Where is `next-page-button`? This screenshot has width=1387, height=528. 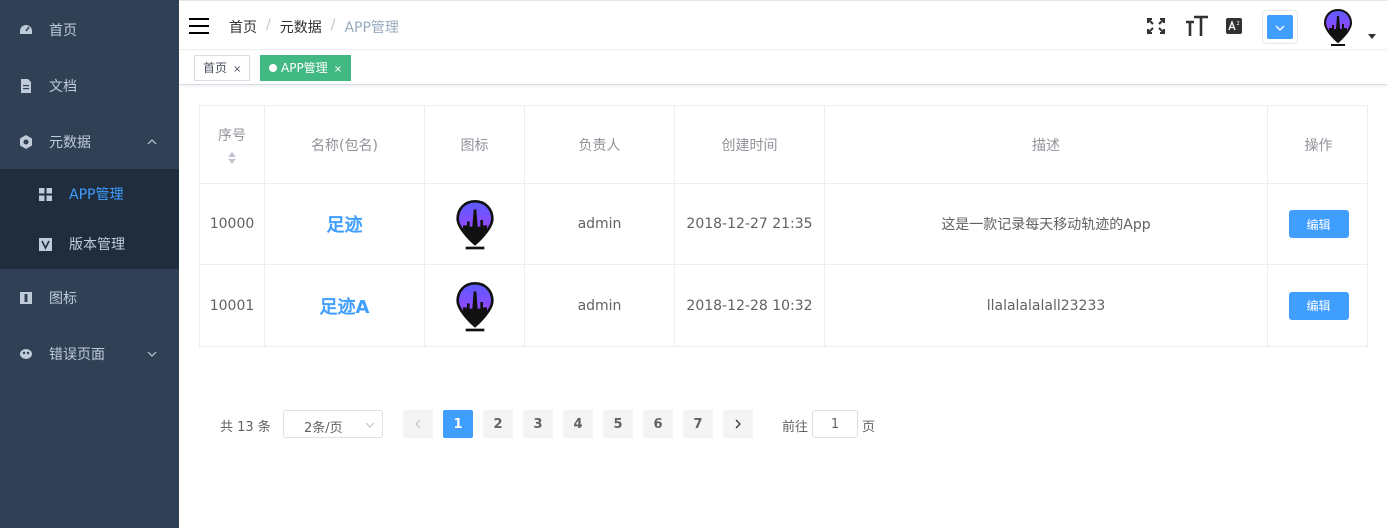 next-page-button is located at coordinates (738, 424).